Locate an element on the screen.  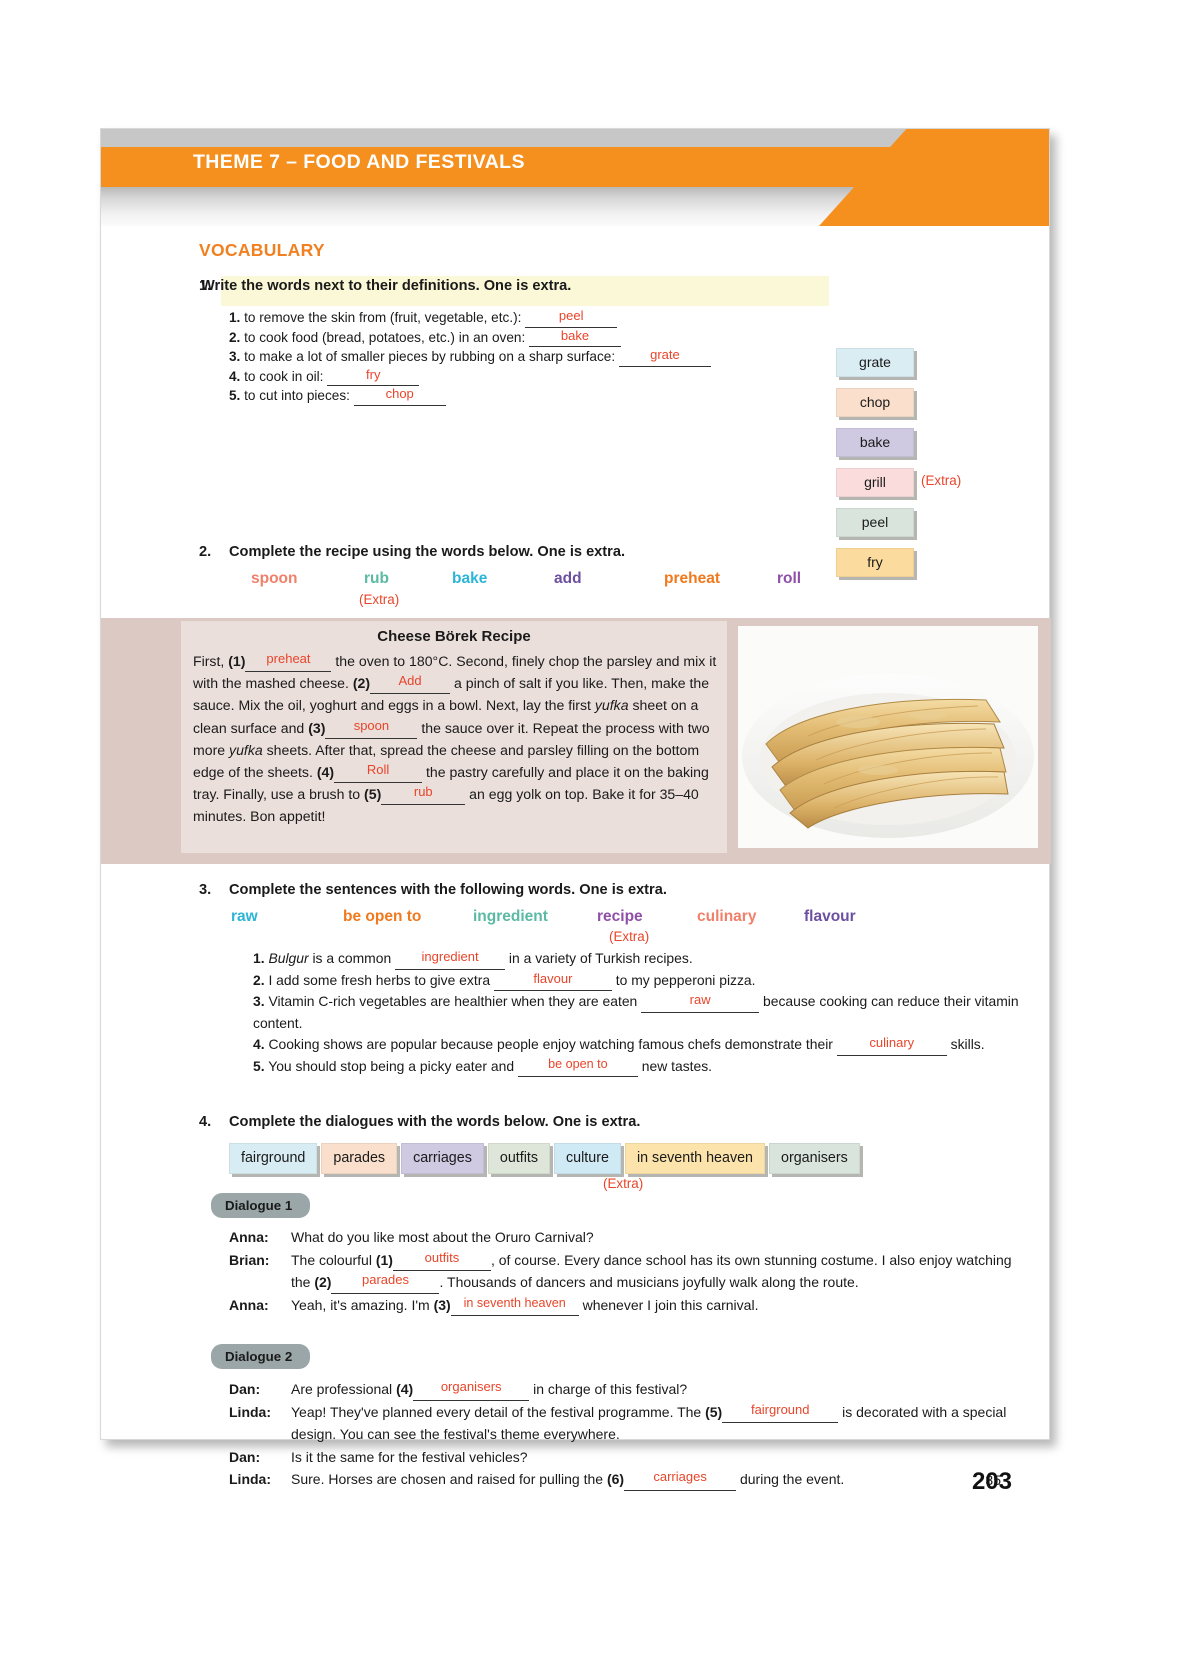
item-number: 2. is located at coordinates (235, 337).